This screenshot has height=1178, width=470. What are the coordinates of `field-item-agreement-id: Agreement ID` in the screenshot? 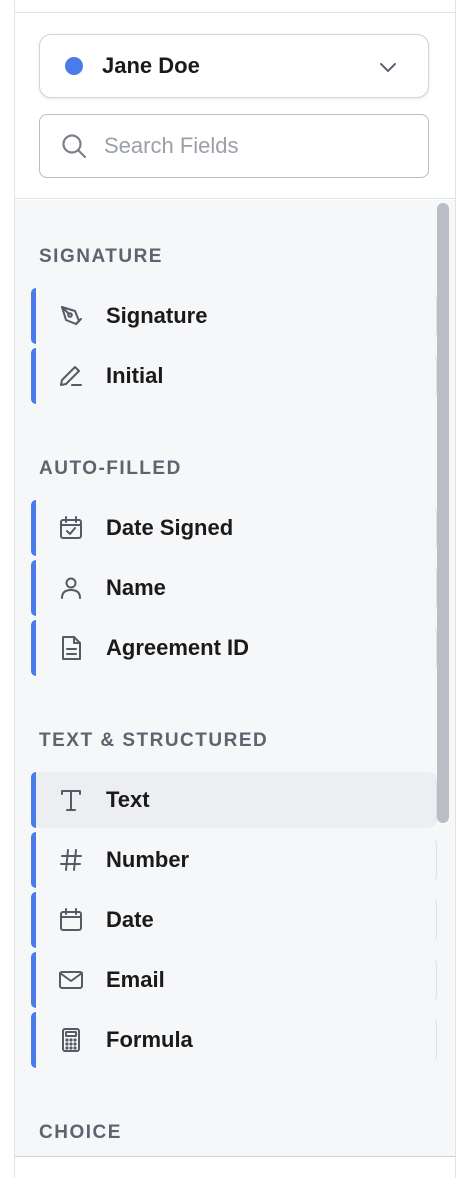 It's located at (234, 648).